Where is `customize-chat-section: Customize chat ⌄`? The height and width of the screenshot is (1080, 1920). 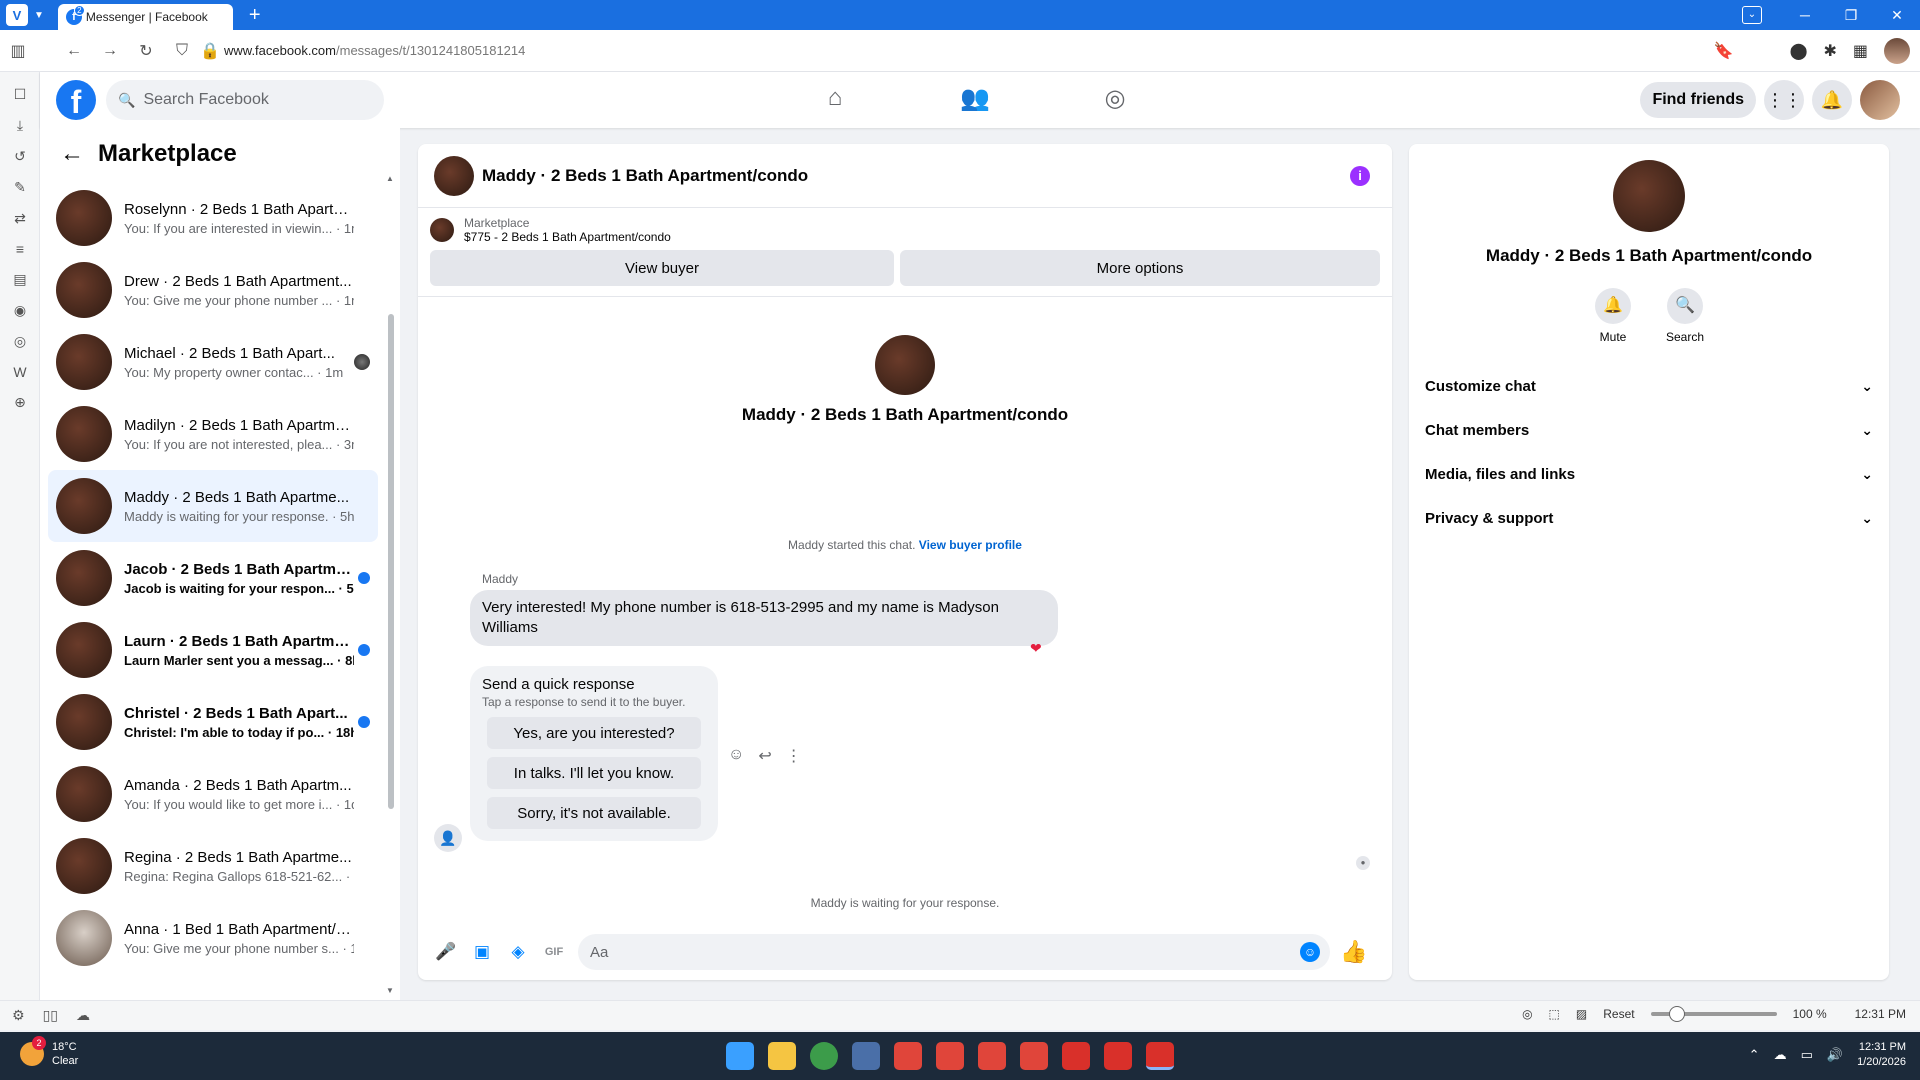 customize-chat-section: Customize chat ⌄ is located at coordinates (1649, 386).